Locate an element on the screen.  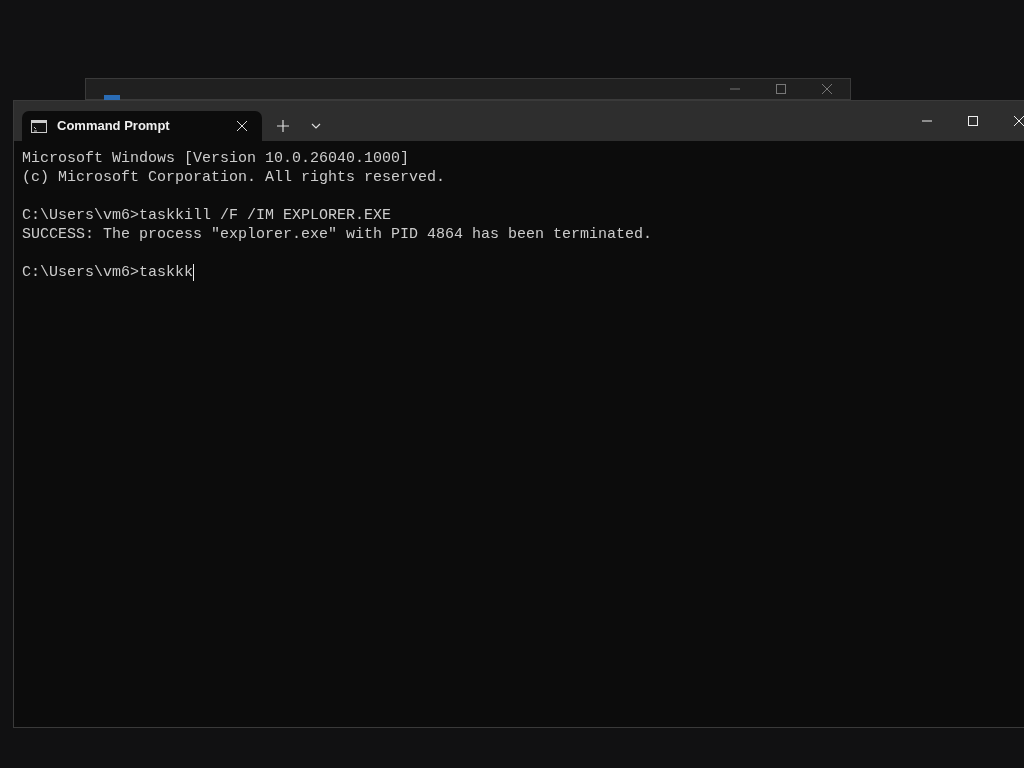
terminal-line: C:\Users\vm6>taskkk is located at coordinates (108, 272).